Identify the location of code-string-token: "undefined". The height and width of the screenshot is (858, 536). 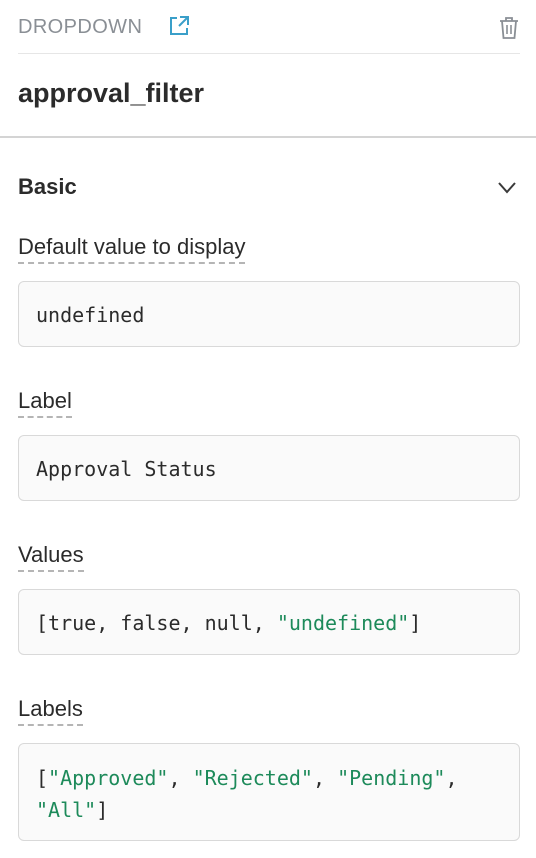
(343, 623).